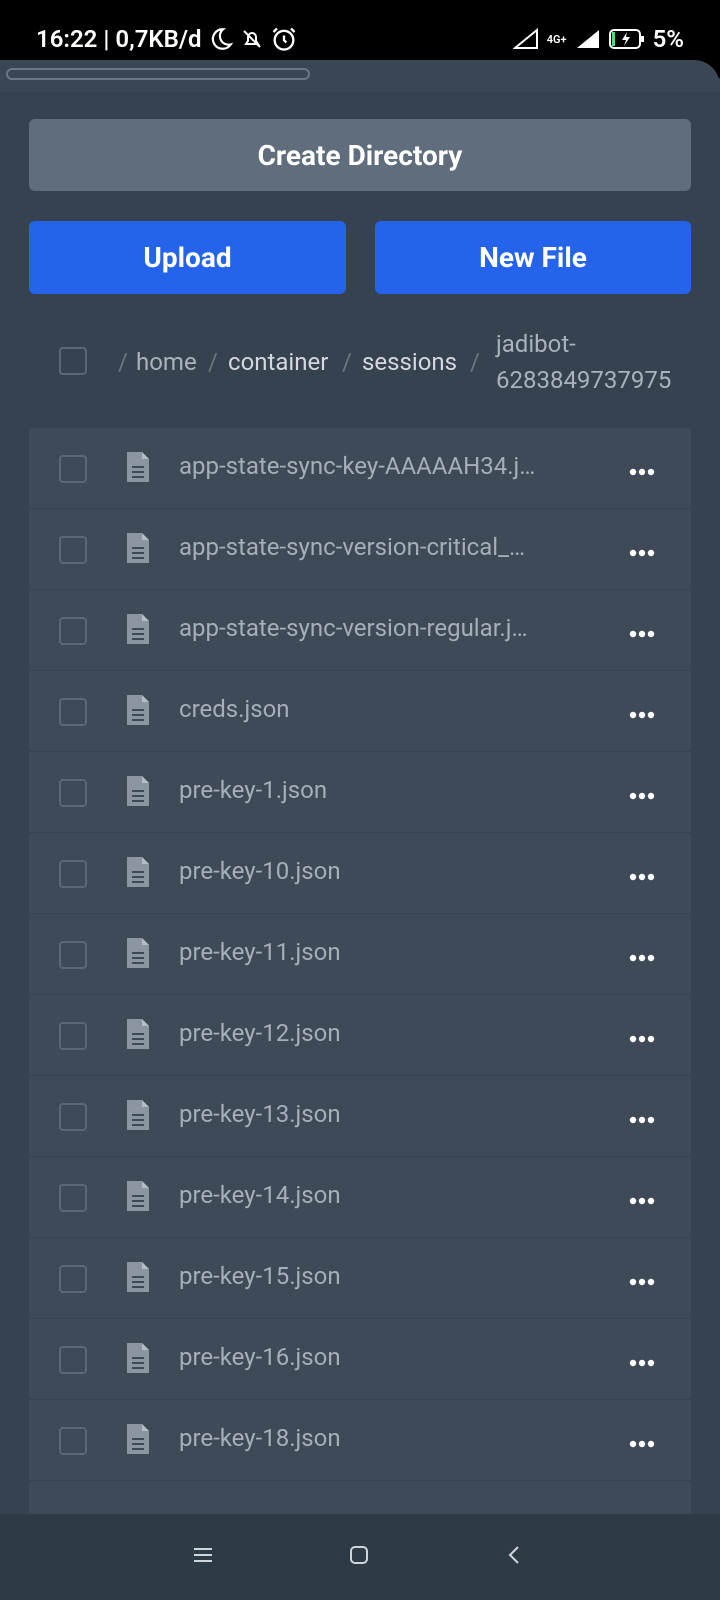  I want to click on network-type: 4G+, so click(556, 39).